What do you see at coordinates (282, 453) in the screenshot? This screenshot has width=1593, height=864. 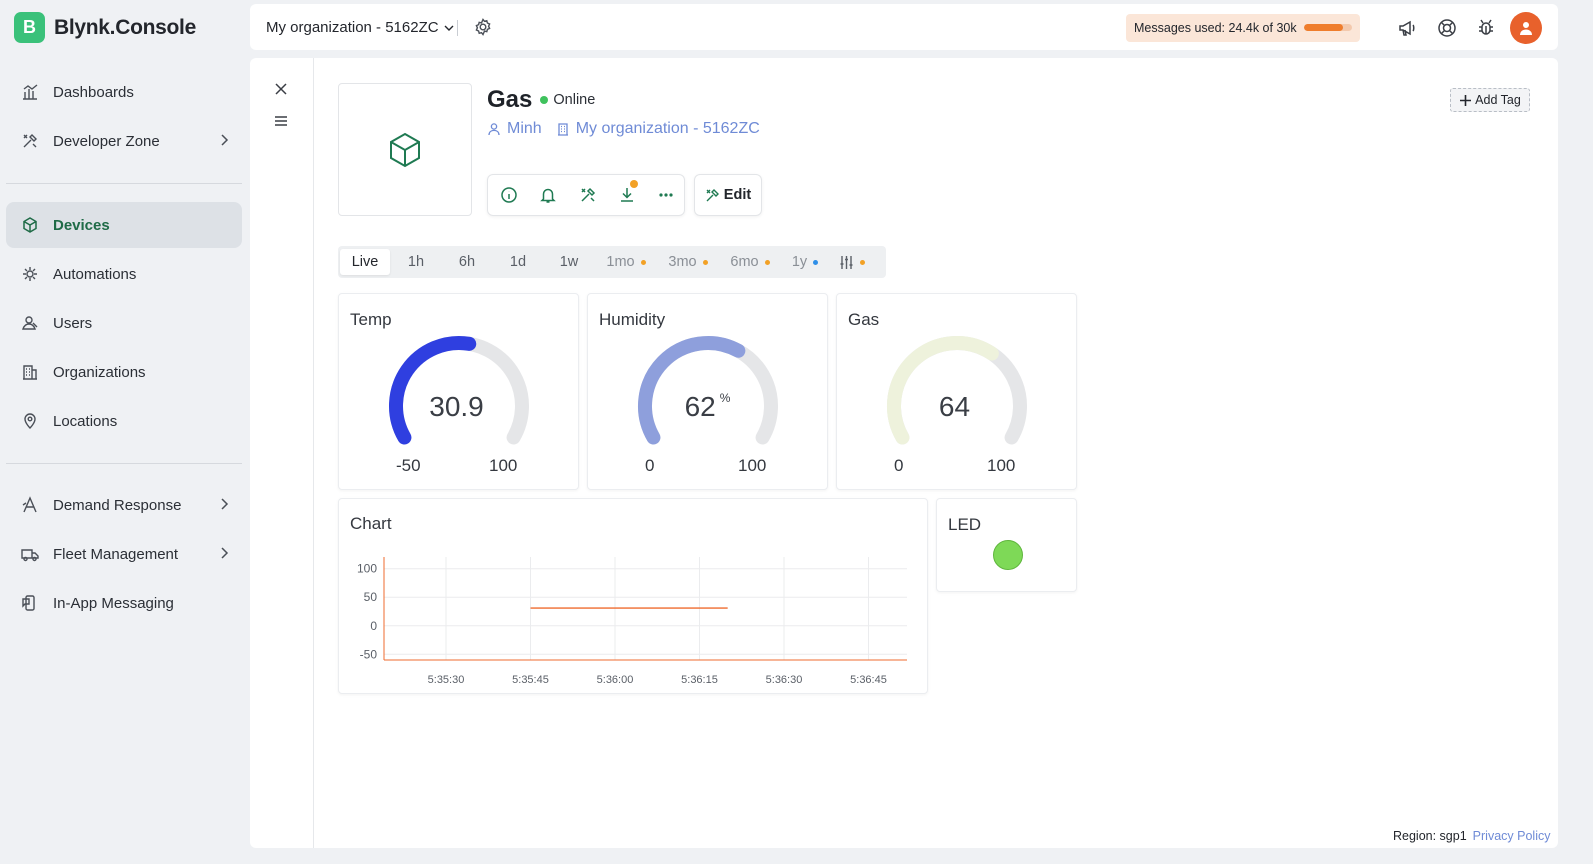 I see `panel-side-controls` at bounding box center [282, 453].